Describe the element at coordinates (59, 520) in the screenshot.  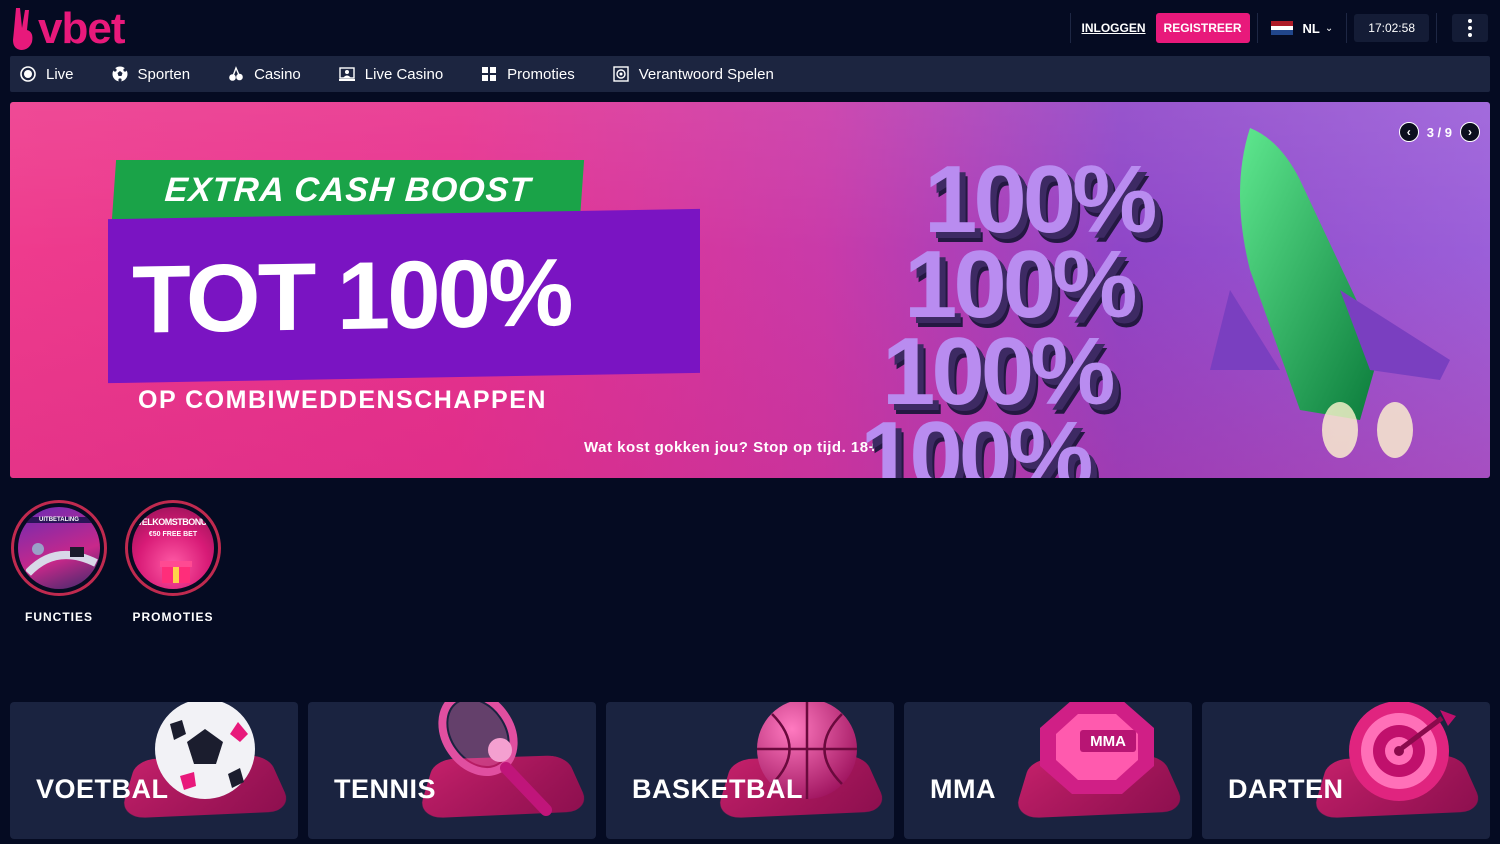
I see `story-thumb-text: UITBETALING` at that location.